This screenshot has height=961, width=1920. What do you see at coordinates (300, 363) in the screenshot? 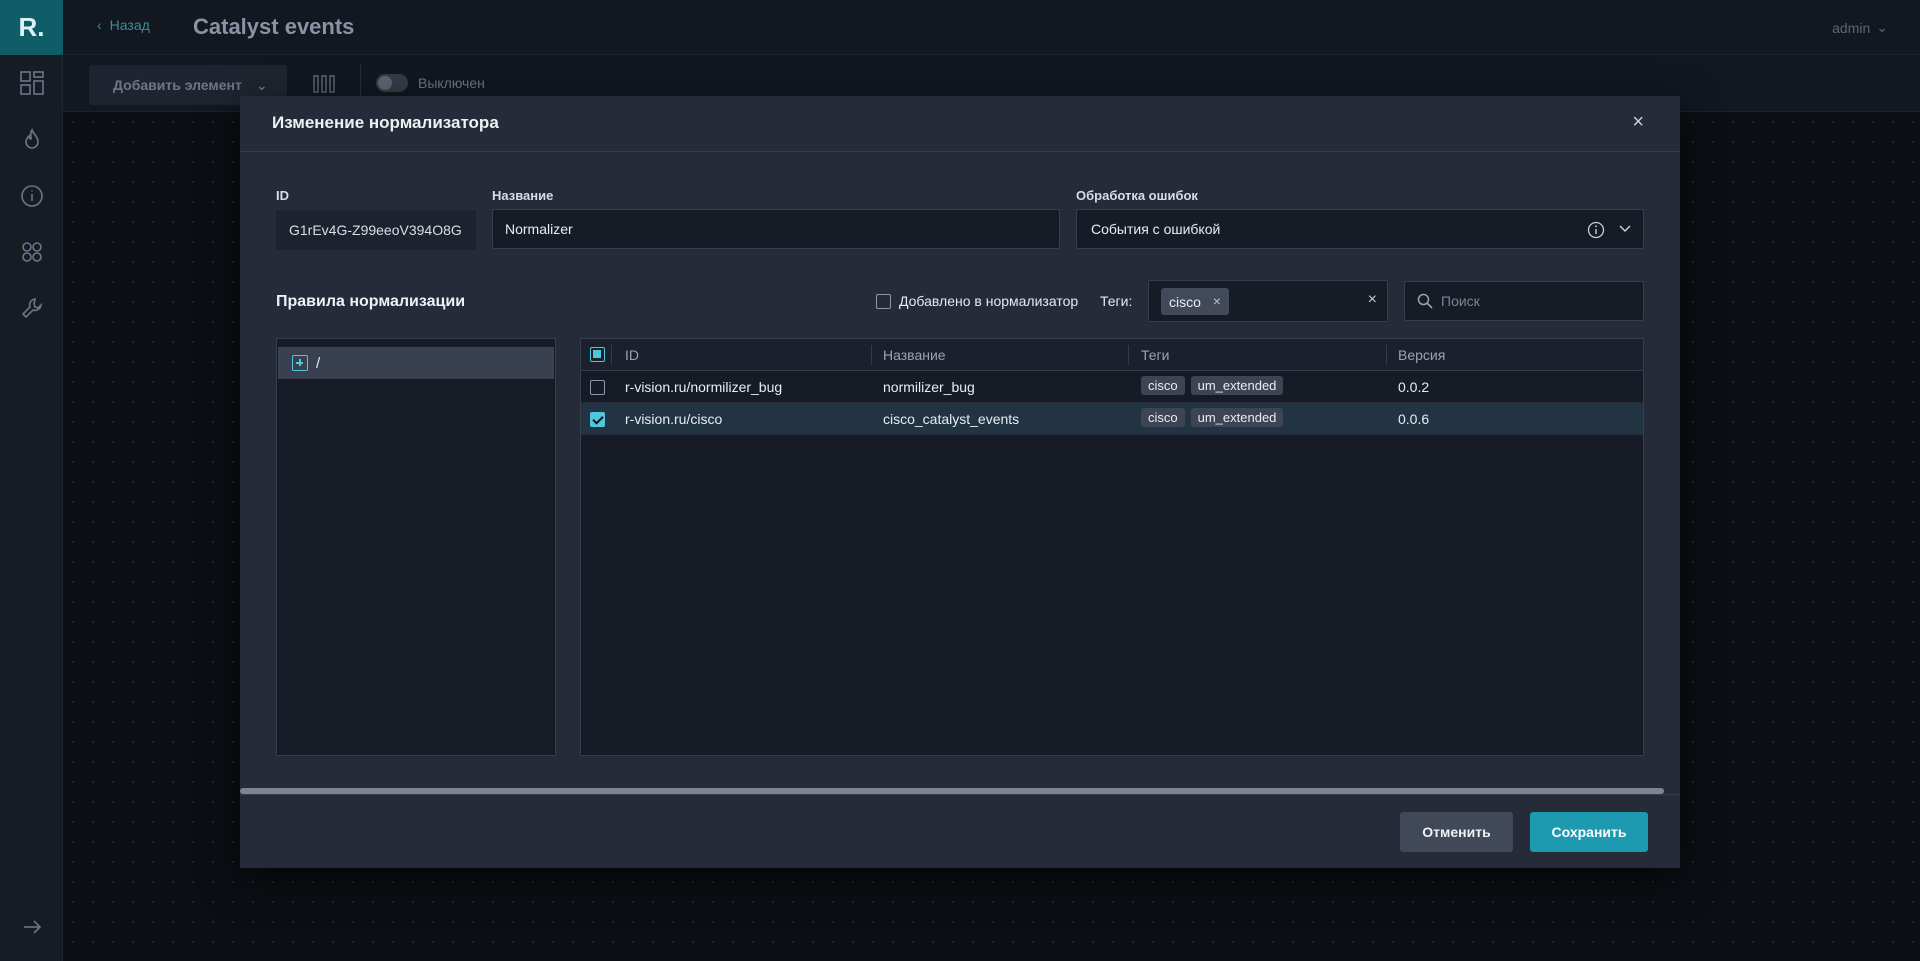
I see `expand-plus-icon` at bounding box center [300, 363].